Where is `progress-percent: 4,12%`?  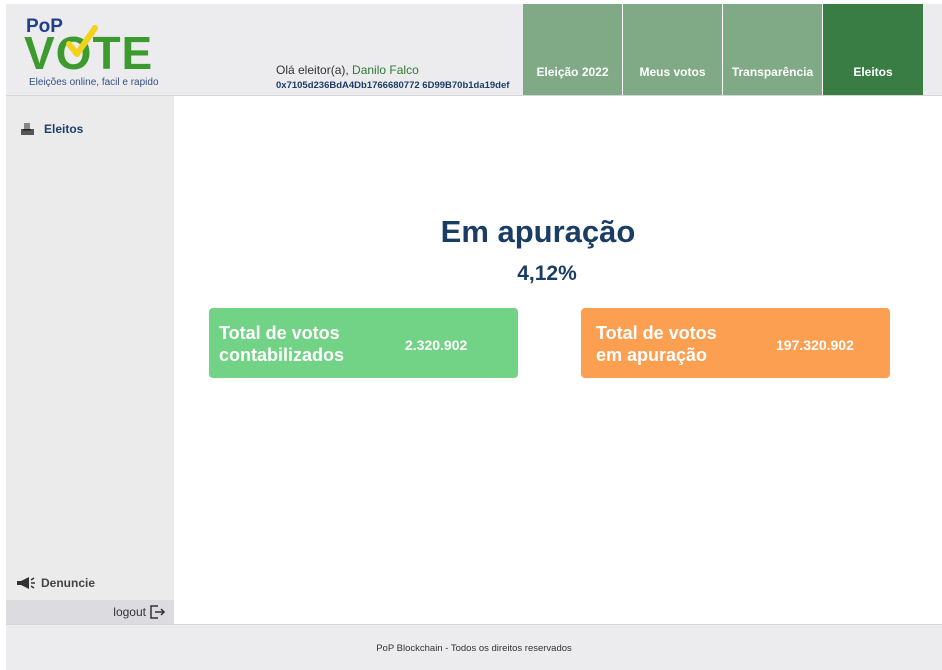 progress-percent: 4,12% is located at coordinates (547, 273).